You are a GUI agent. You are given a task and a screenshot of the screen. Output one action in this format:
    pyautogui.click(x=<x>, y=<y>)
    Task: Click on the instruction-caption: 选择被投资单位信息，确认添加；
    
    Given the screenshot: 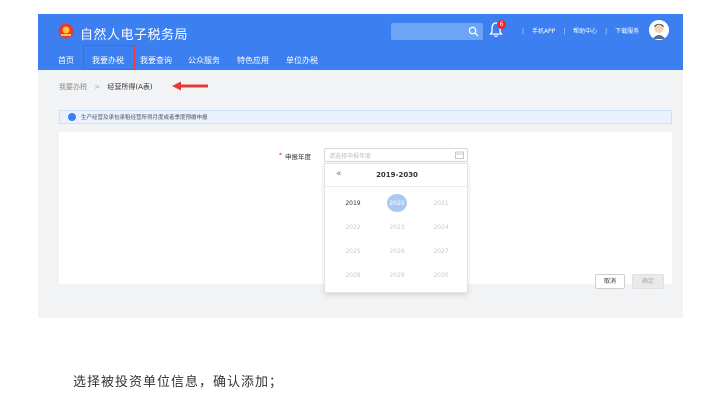 What is the action you would take?
    pyautogui.click(x=178, y=382)
    